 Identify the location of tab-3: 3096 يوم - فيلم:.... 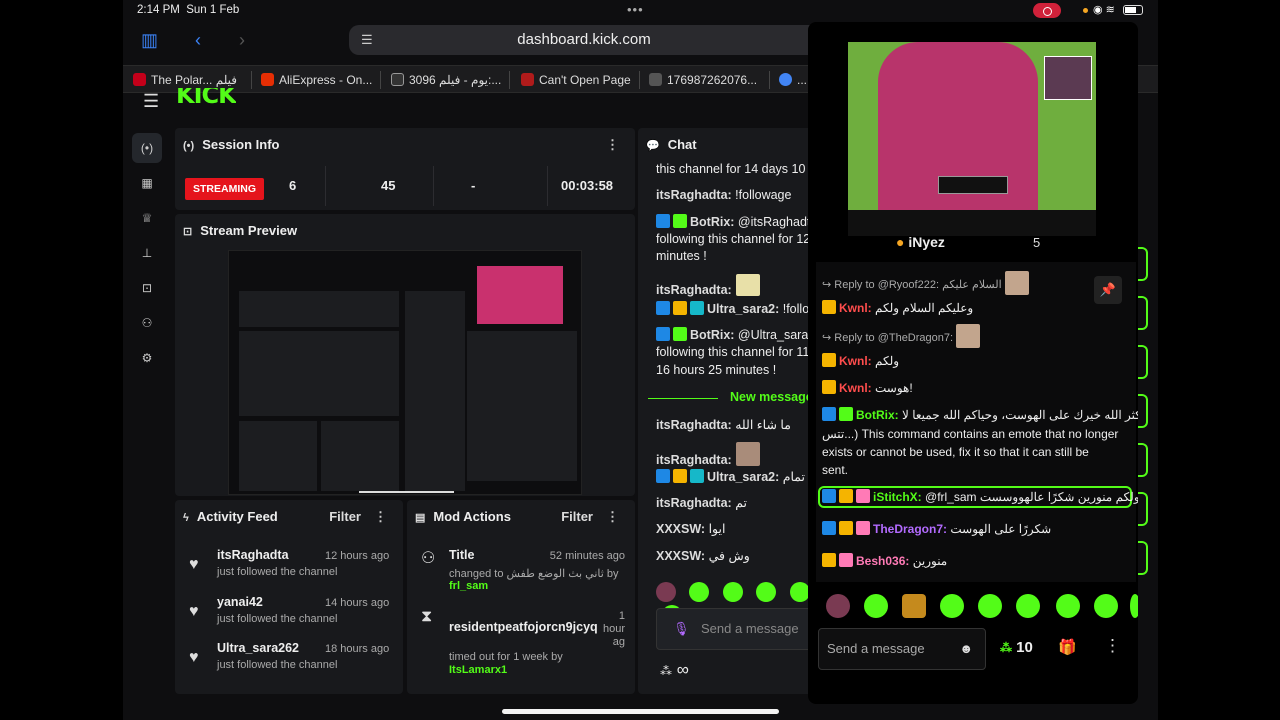
(444, 80).